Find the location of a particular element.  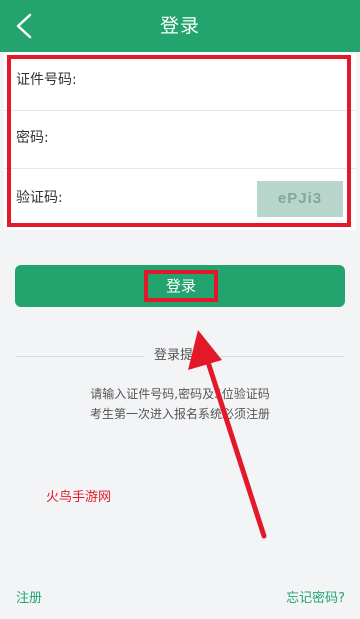

tips-line-2: 考生第一次进入报名系统必须注册 is located at coordinates (179, 414).